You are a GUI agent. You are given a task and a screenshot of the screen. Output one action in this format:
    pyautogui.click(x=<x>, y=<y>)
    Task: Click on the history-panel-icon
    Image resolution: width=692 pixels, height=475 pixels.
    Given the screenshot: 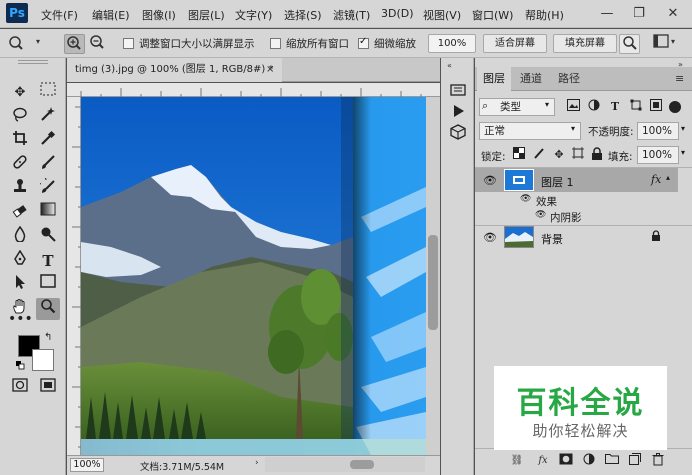 What is the action you would take?
    pyautogui.click(x=458, y=93)
    